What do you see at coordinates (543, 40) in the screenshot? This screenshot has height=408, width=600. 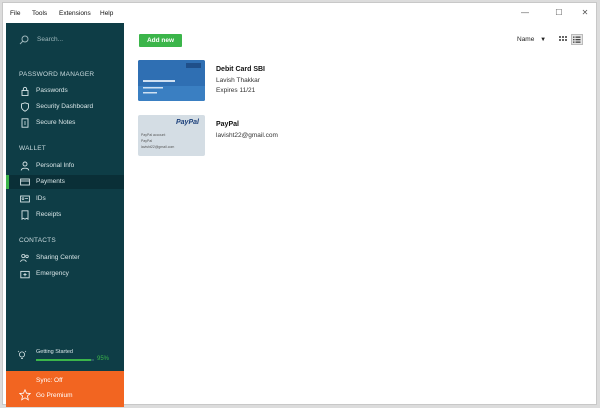 I see `chevron-down-icon: ▼` at bounding box center [543, 40].